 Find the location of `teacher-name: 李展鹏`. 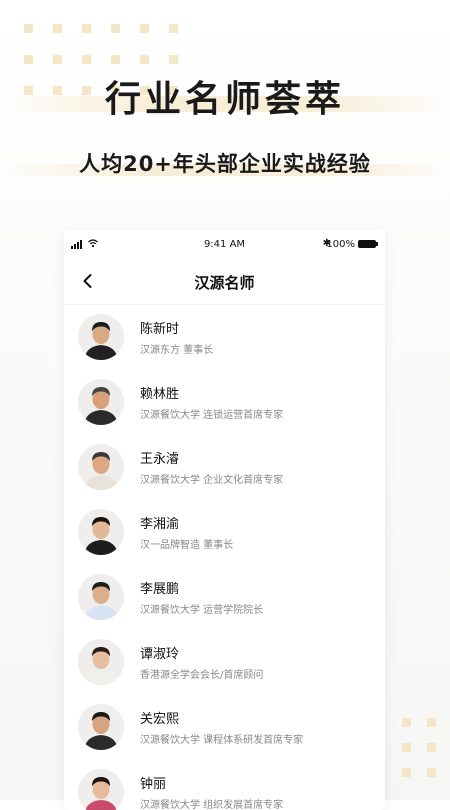

teacher-name: 李展鹏 is located at coordinates (160, 589).